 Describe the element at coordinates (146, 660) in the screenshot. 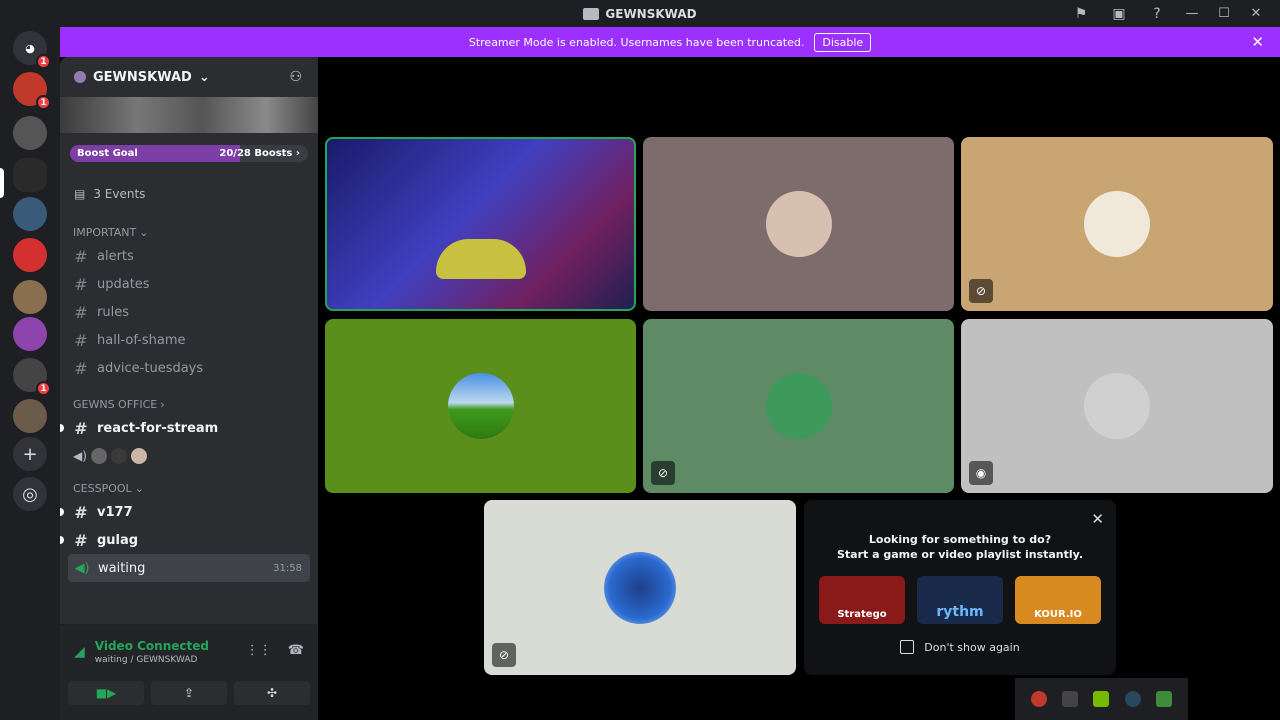

I see `voice-location: waiting / GEWNSKWAD` at that location.